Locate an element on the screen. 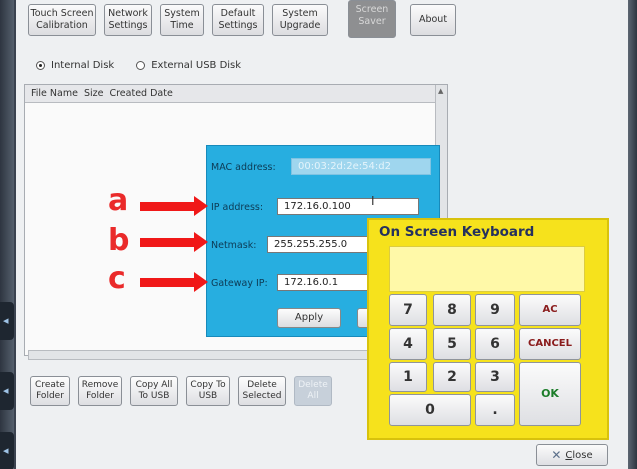 This screenshot has width=637, height=469. annotation-arrow-c is located at coordinates (168, 282).